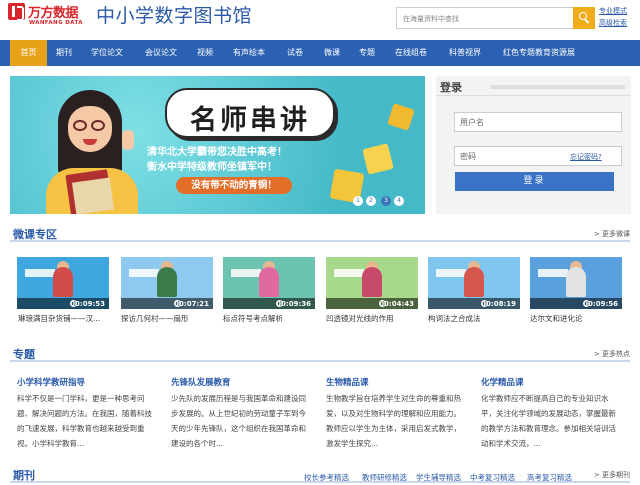 This screenshot has height=485, width=640. What do you see at coordinates (212, 167) in the screenshot?
I see `banner-line-2: 衡水中学特级教师坐镇军中！` at bounding box center [212, 167].